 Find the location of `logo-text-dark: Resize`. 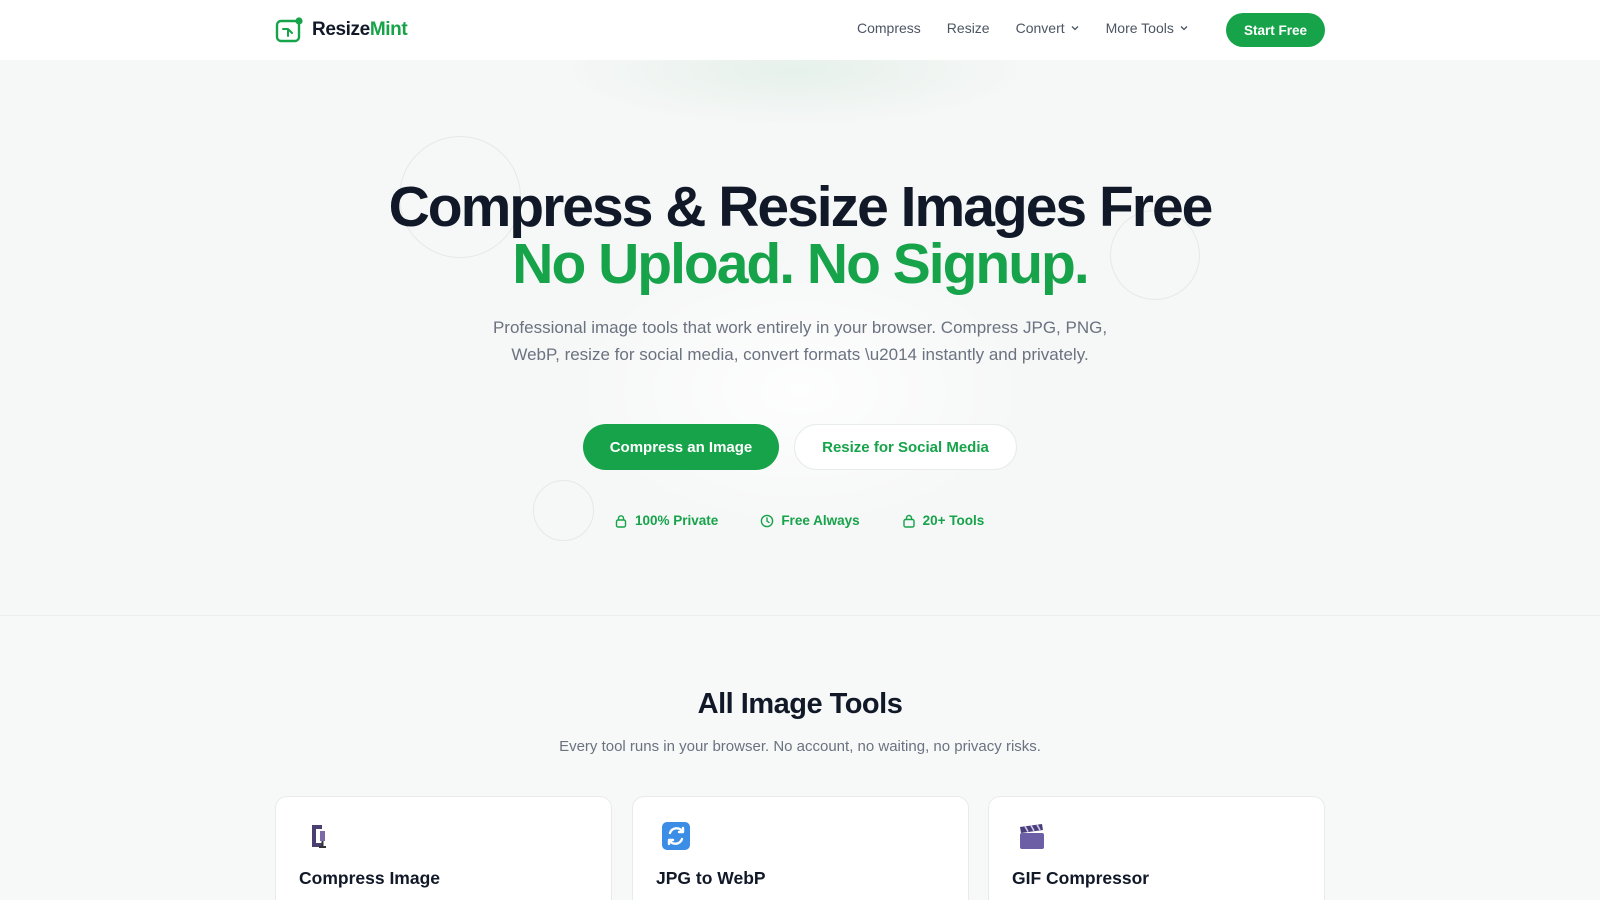

logo-text-dark: Resize is located at coordinates (341, 29).